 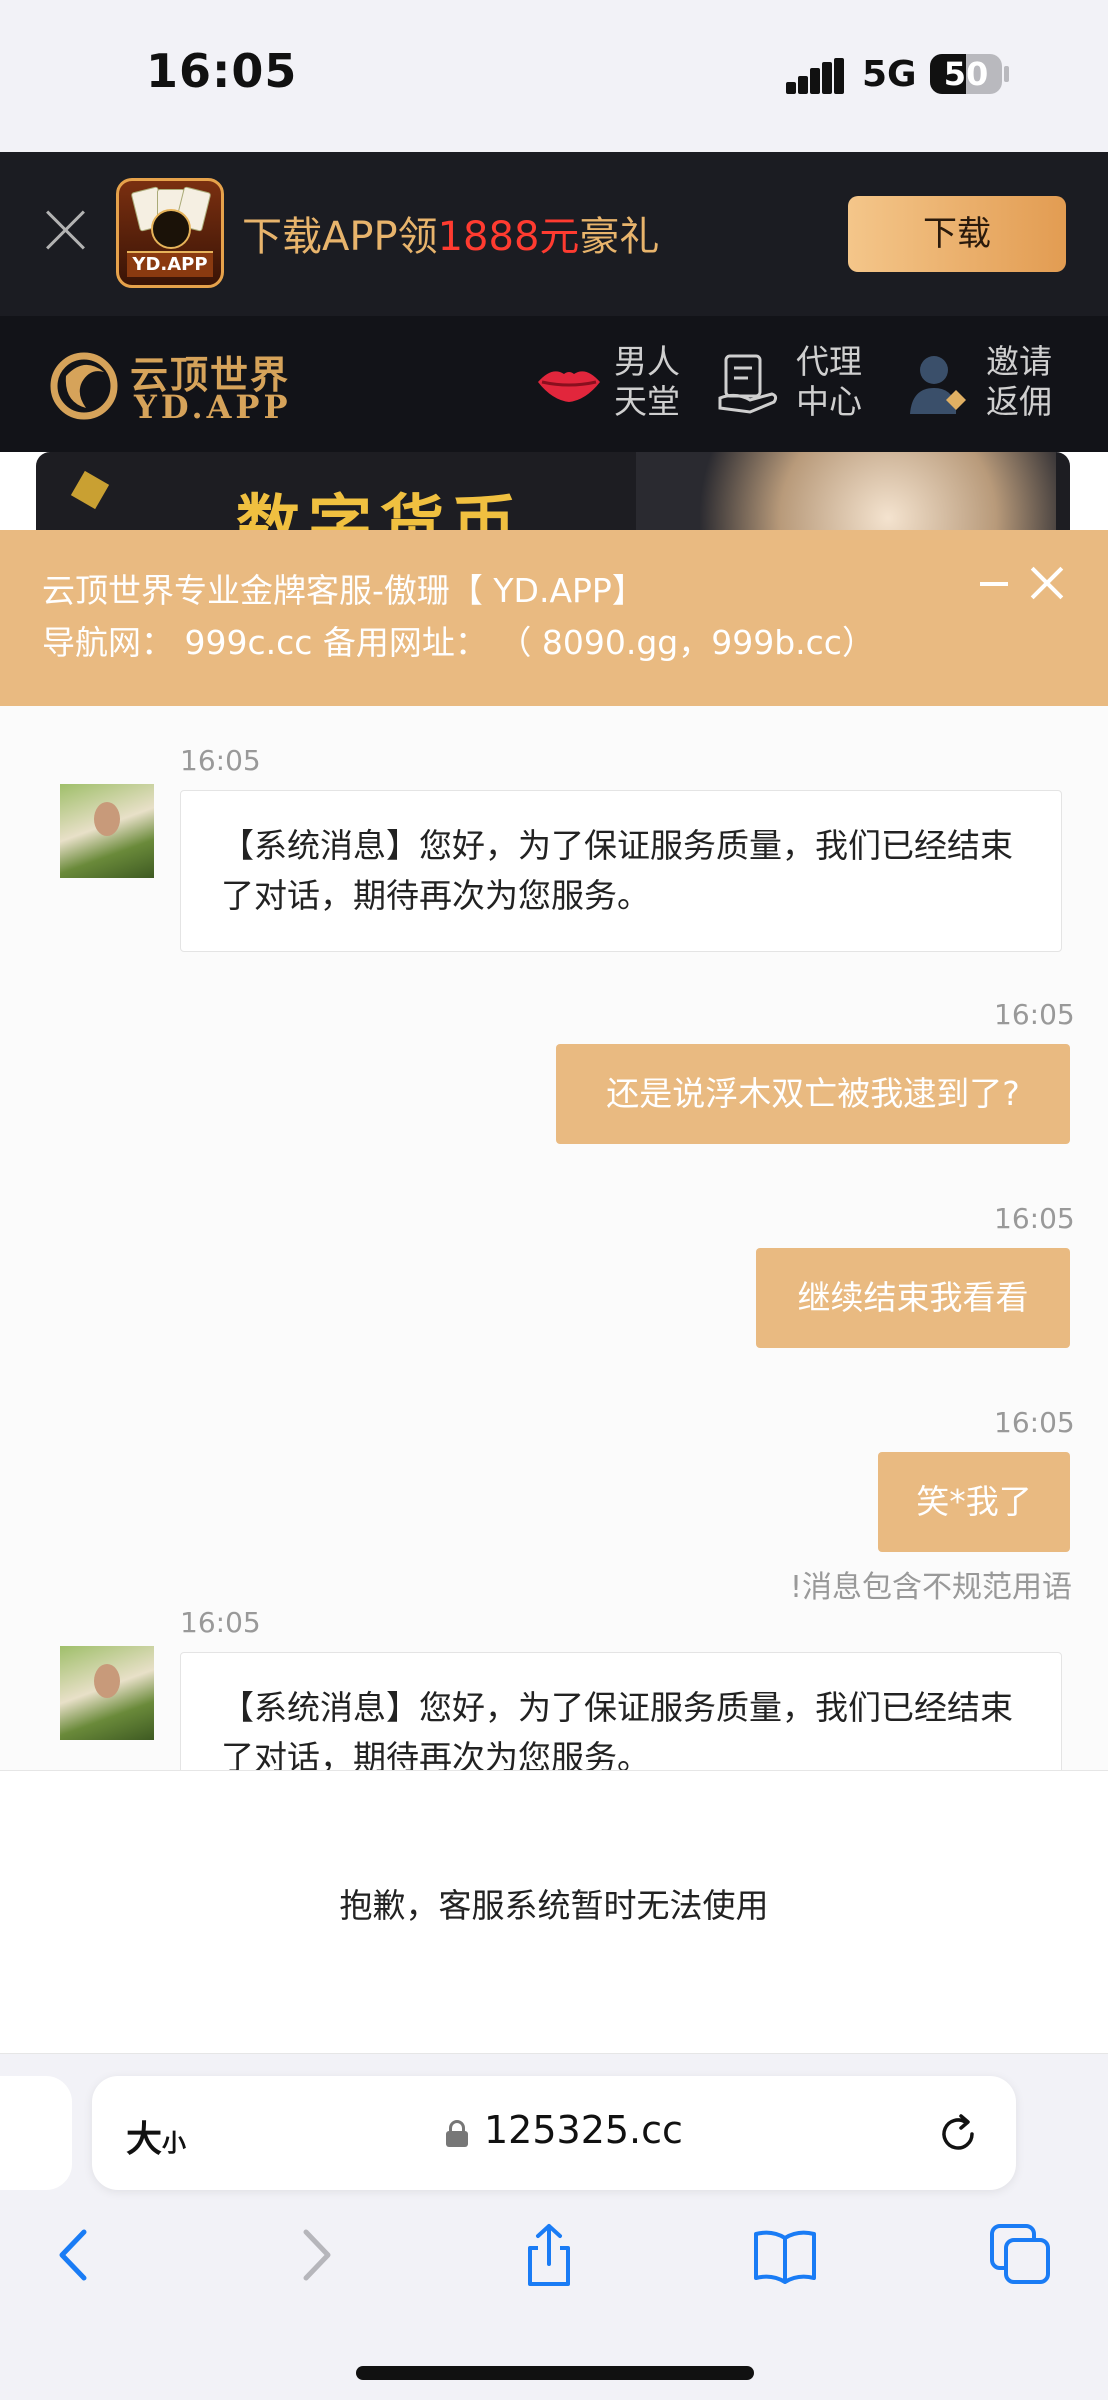 What do you see at coordinates (171, 229) in the screenshot?
I see `emblem-icon` at bounding box center [171, 229].